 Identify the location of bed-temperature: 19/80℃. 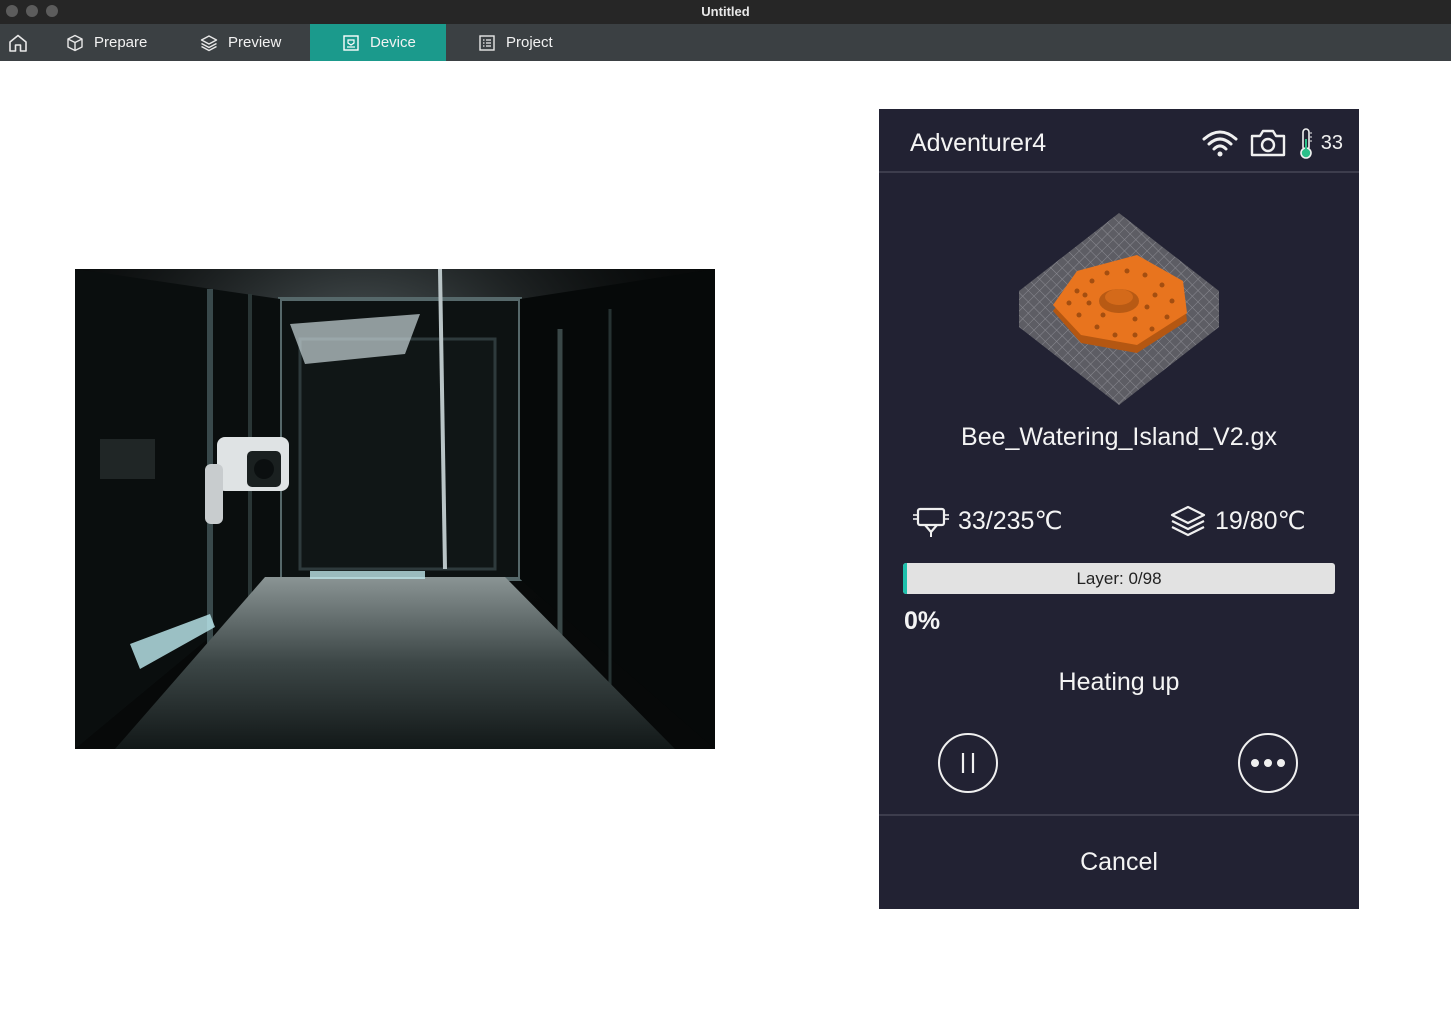
(1237, 521).